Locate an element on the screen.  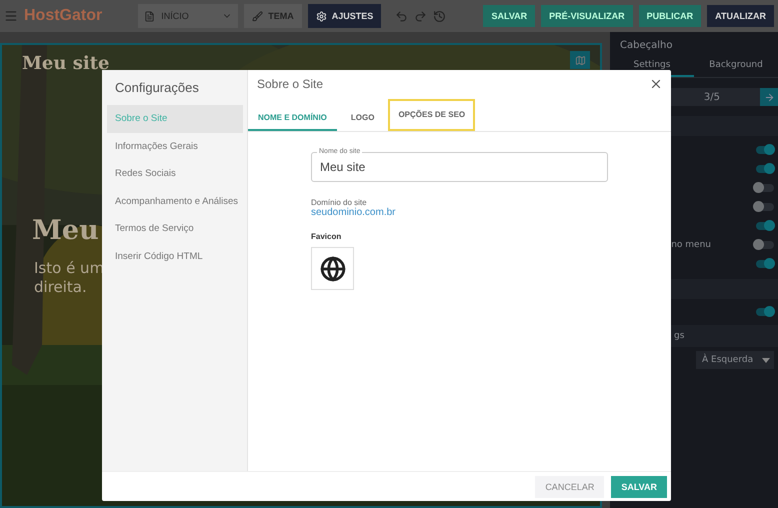
favicon-label: Favicon is located at coordinates (326, 236).